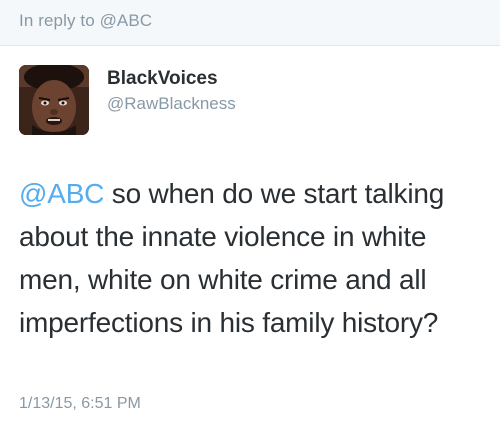  Describe the element at coordinates (171, 104) in the screenshot. I see `author-handle: @RawBlackness` at that location.